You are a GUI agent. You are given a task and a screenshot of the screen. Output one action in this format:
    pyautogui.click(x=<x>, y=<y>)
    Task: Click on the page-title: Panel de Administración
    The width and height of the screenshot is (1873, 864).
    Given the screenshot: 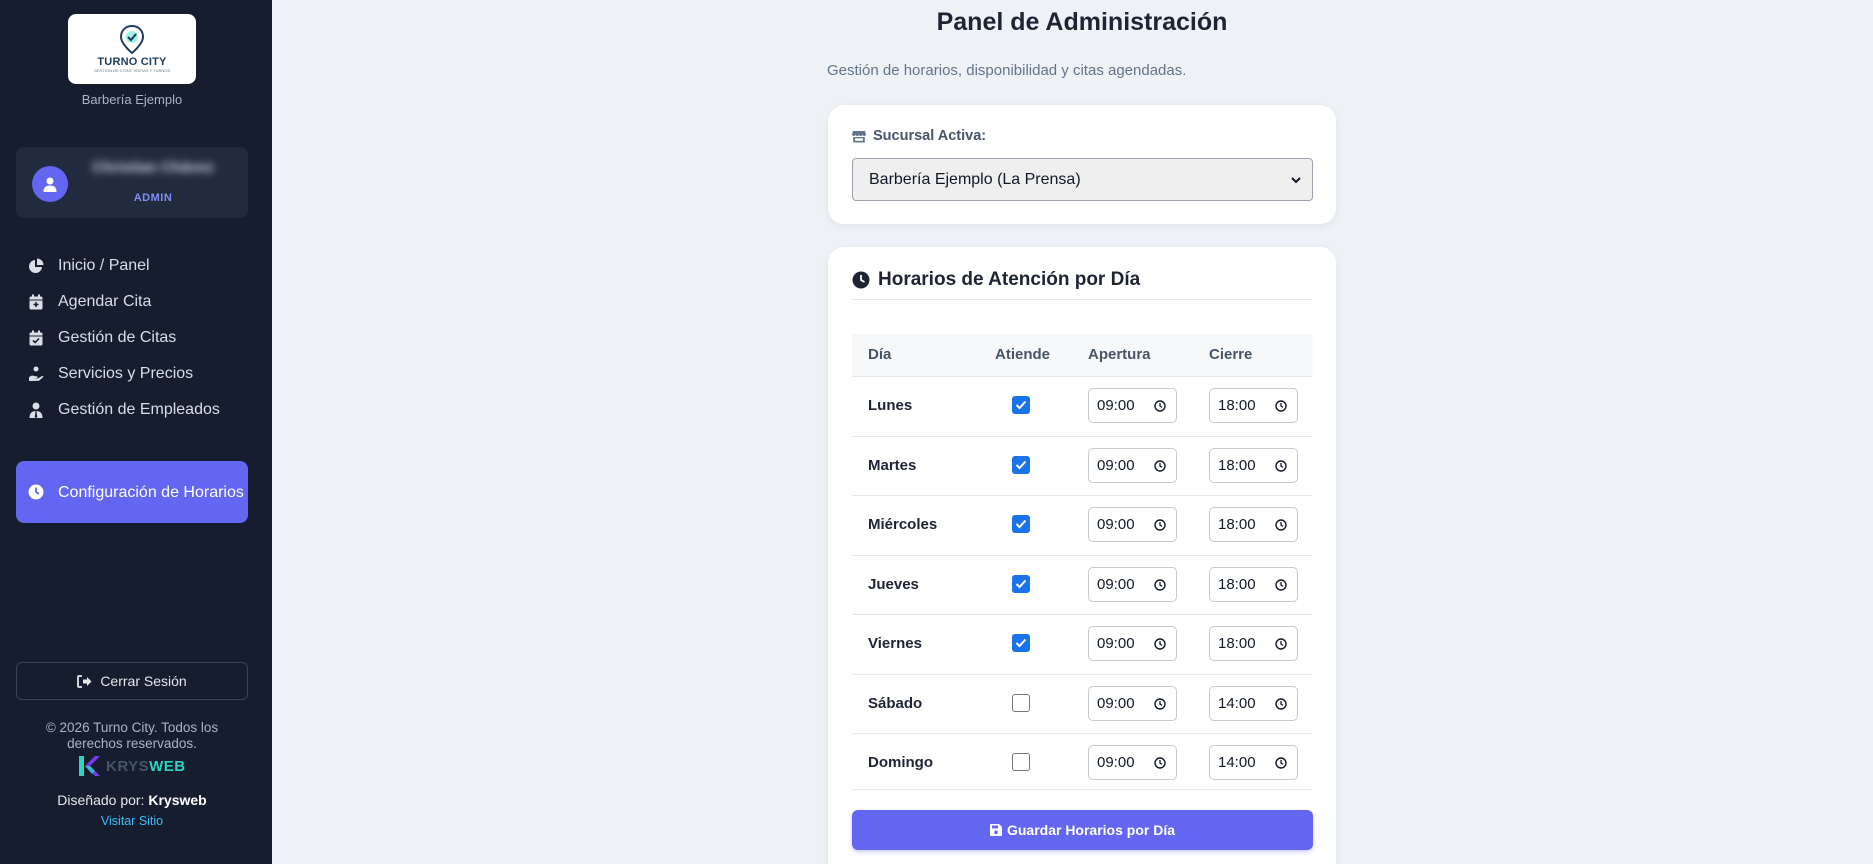 What is the action you would take?
    pyautogui.click(x=1082, y=22)
    